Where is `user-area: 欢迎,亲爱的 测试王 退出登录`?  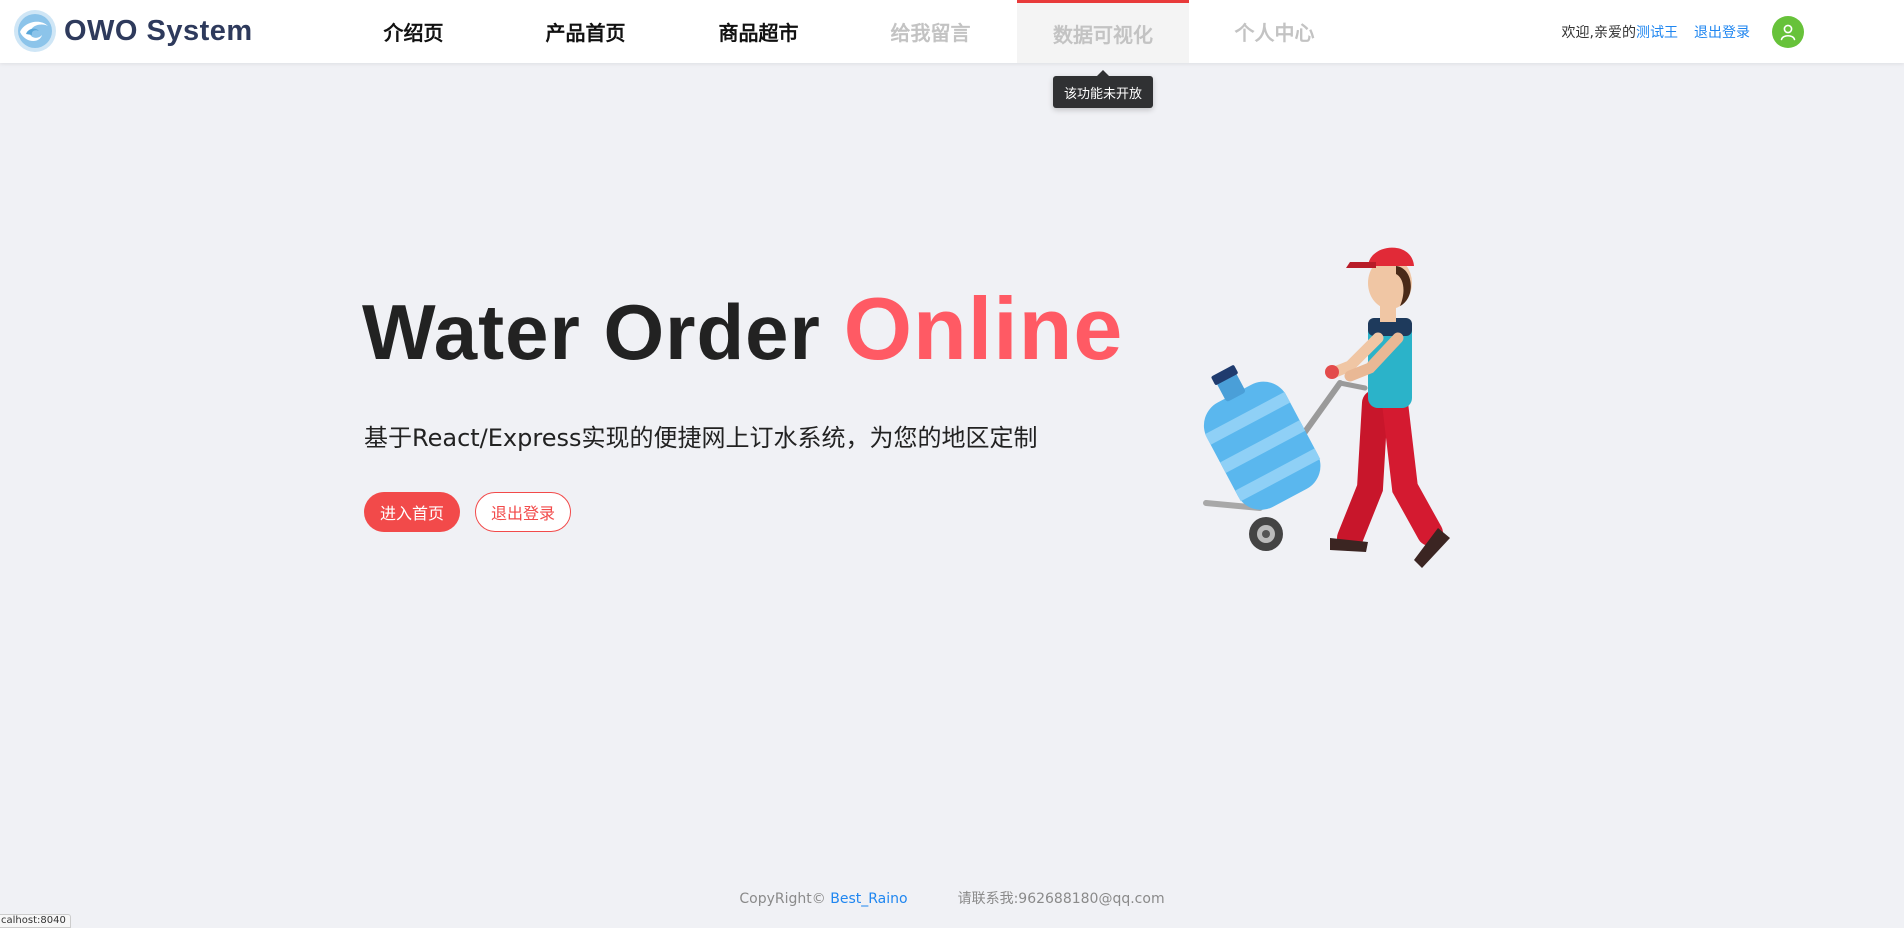
user-area: 欢迎,亲爱的 测试王 退出登录 is located at coordinates (1683, 31).